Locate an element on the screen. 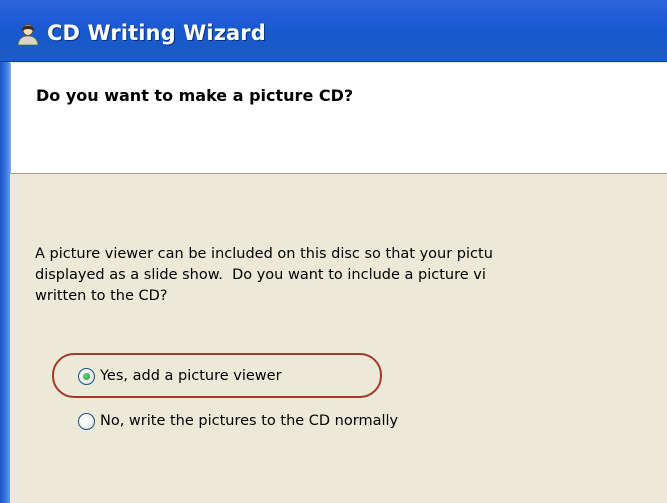 The image size is (667, 503). cd-writer-person-icon is located at coordinates (28, 34).